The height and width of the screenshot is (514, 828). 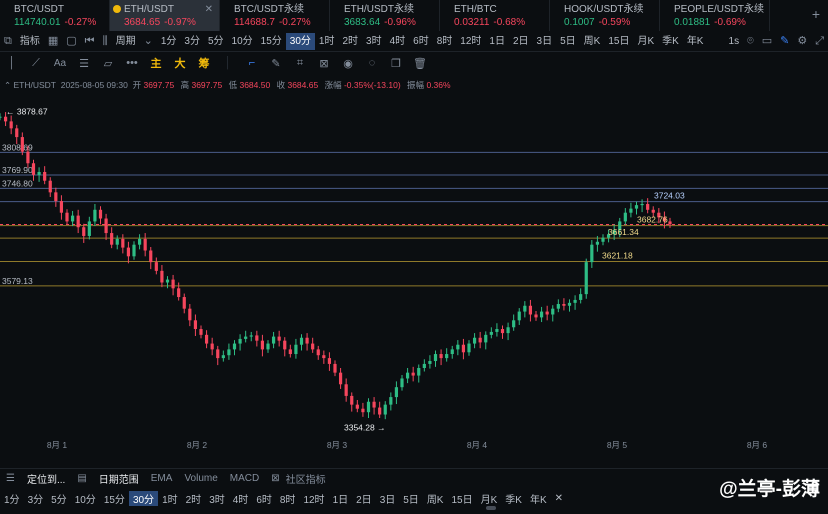 I want to click on rewind-icon: ⏮, so click(x=90, y=41).